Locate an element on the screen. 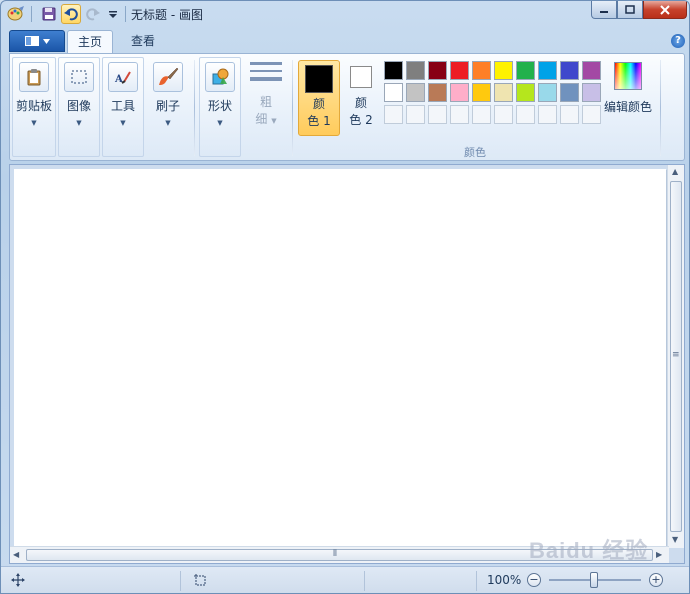  maximize-button is located at coordinates (630, 10).